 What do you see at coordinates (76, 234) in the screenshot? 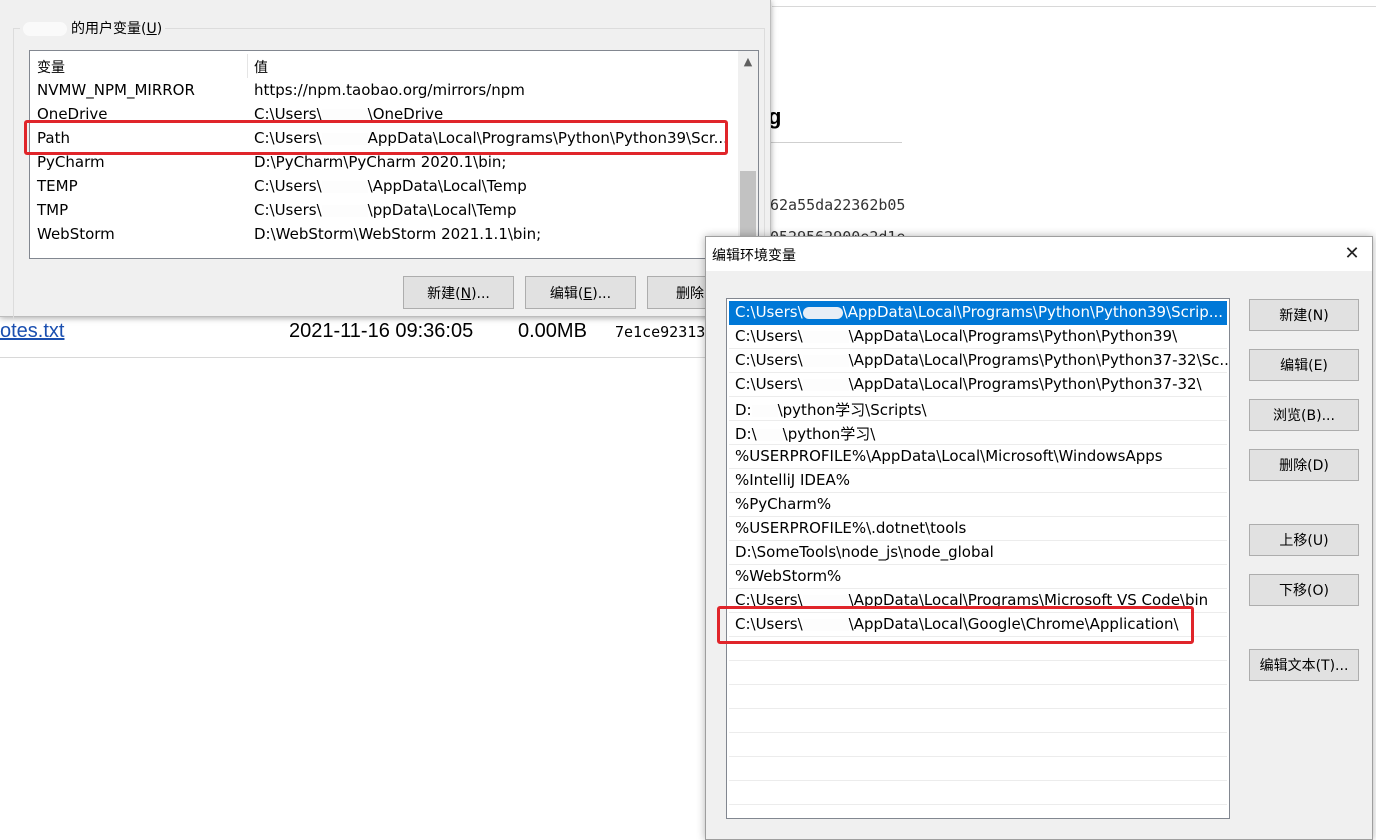
I see `variable-name: WebStorm` at bounding box center [76, 234].